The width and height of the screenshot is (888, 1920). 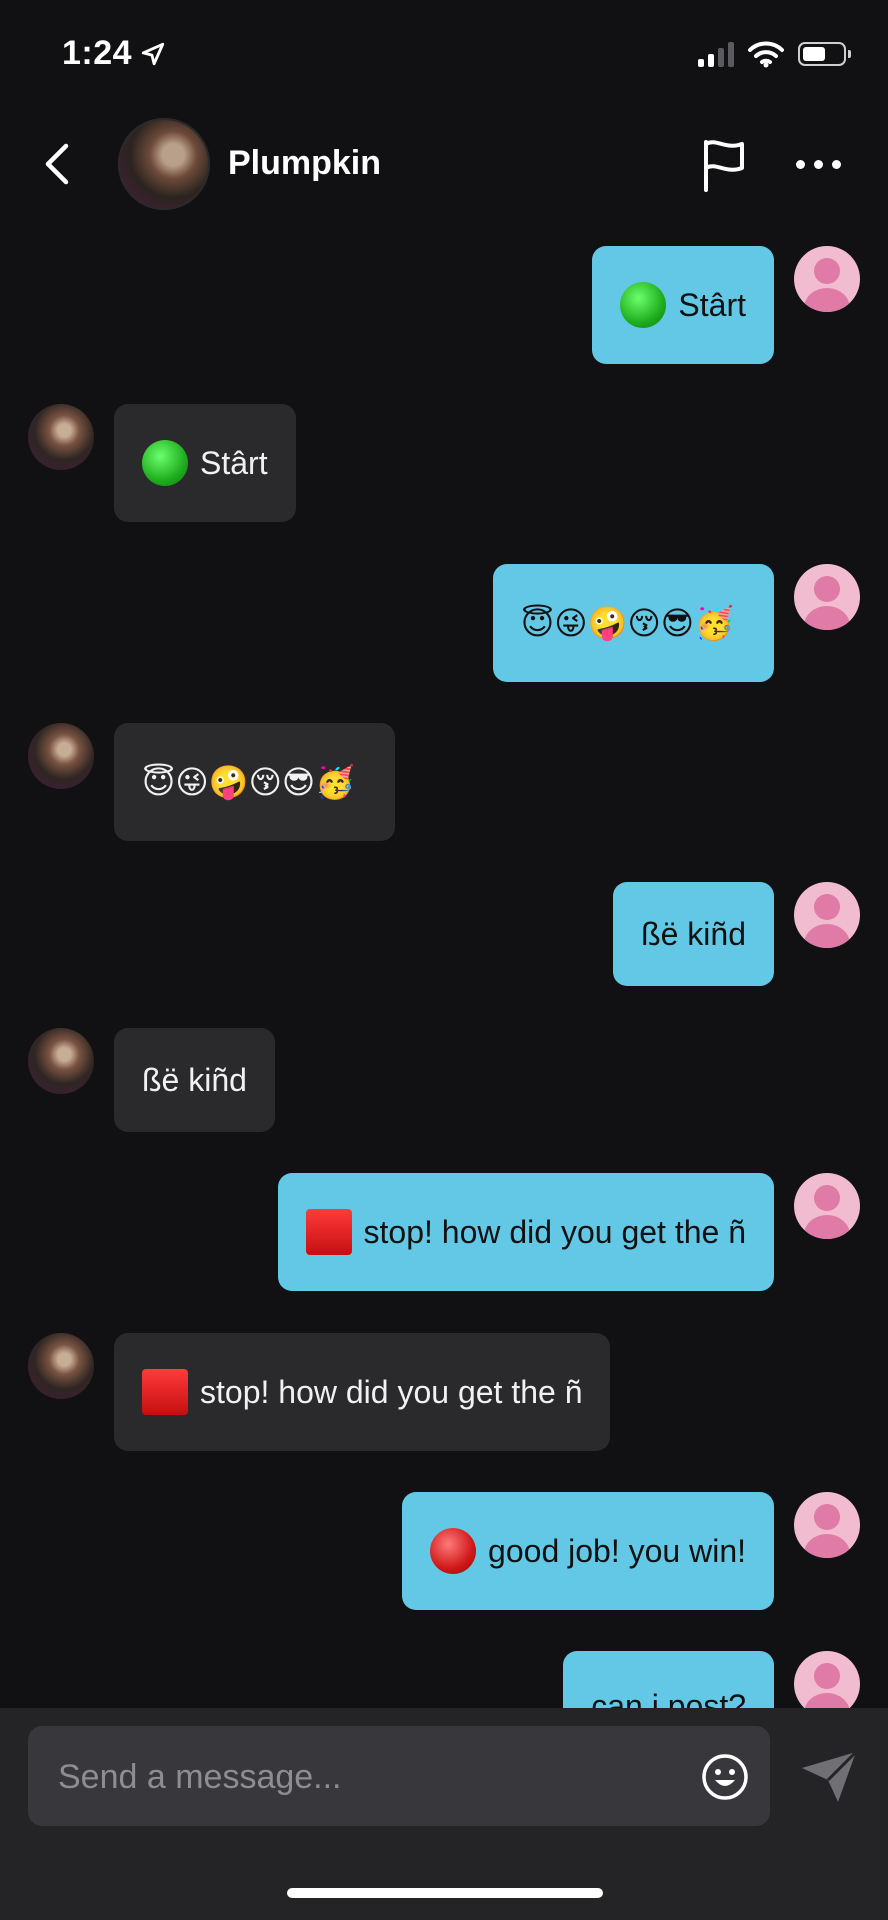 I want to click on status-indicators, so click(x=774, y=54).